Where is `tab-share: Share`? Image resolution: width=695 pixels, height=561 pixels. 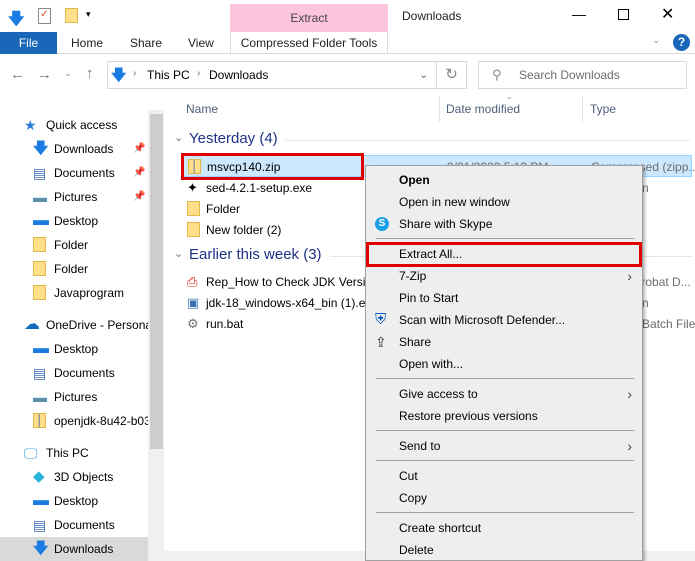
tab-share: Share is located at coordinates (146, 43).